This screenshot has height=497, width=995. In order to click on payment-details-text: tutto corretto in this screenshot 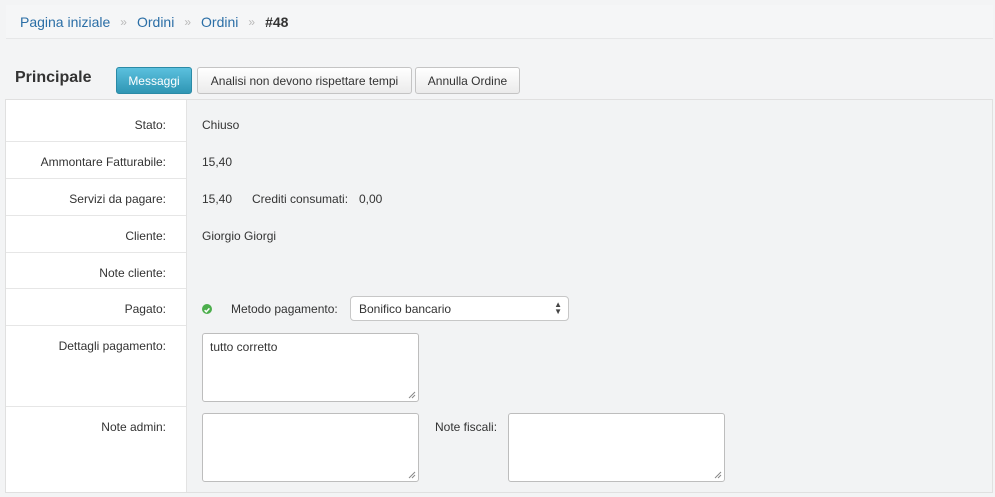, I will do `click(244, 347)`.